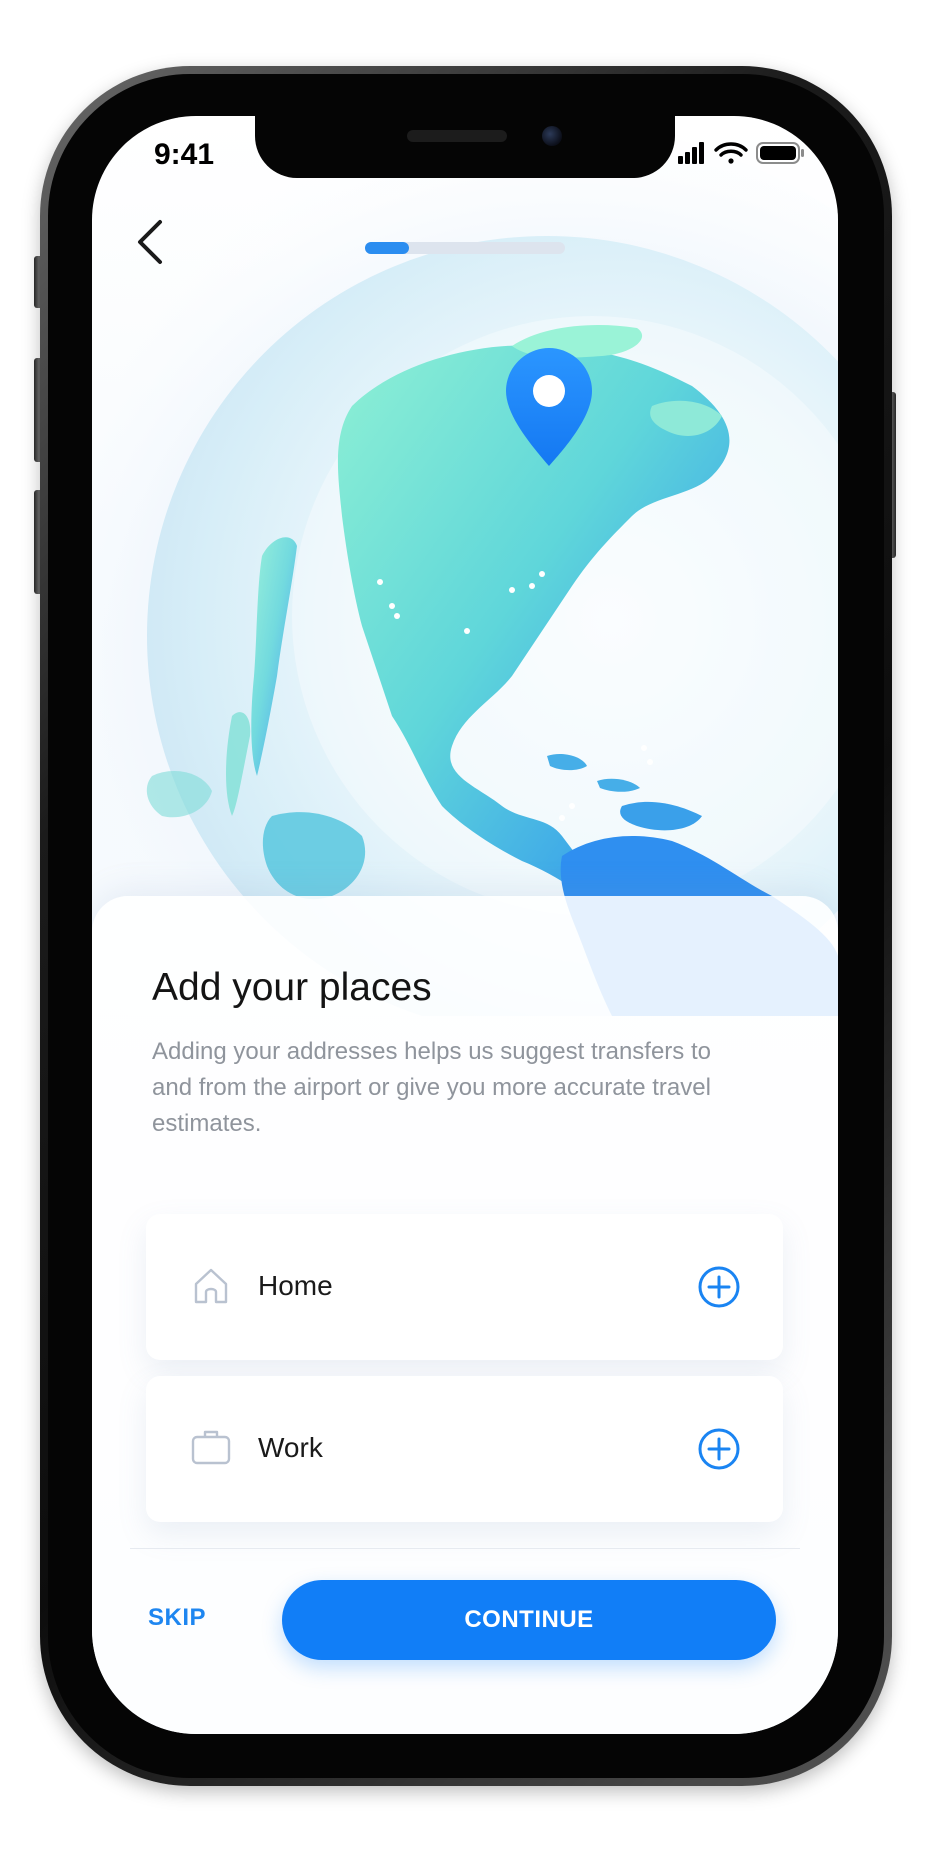 Image resolution: width=930 pixels, height=1852 pixels. What do you see at coordinates (529, 1620) in the screenshot?
I see `continue-button: CONTINUE` at bounding box center [529, 1620].